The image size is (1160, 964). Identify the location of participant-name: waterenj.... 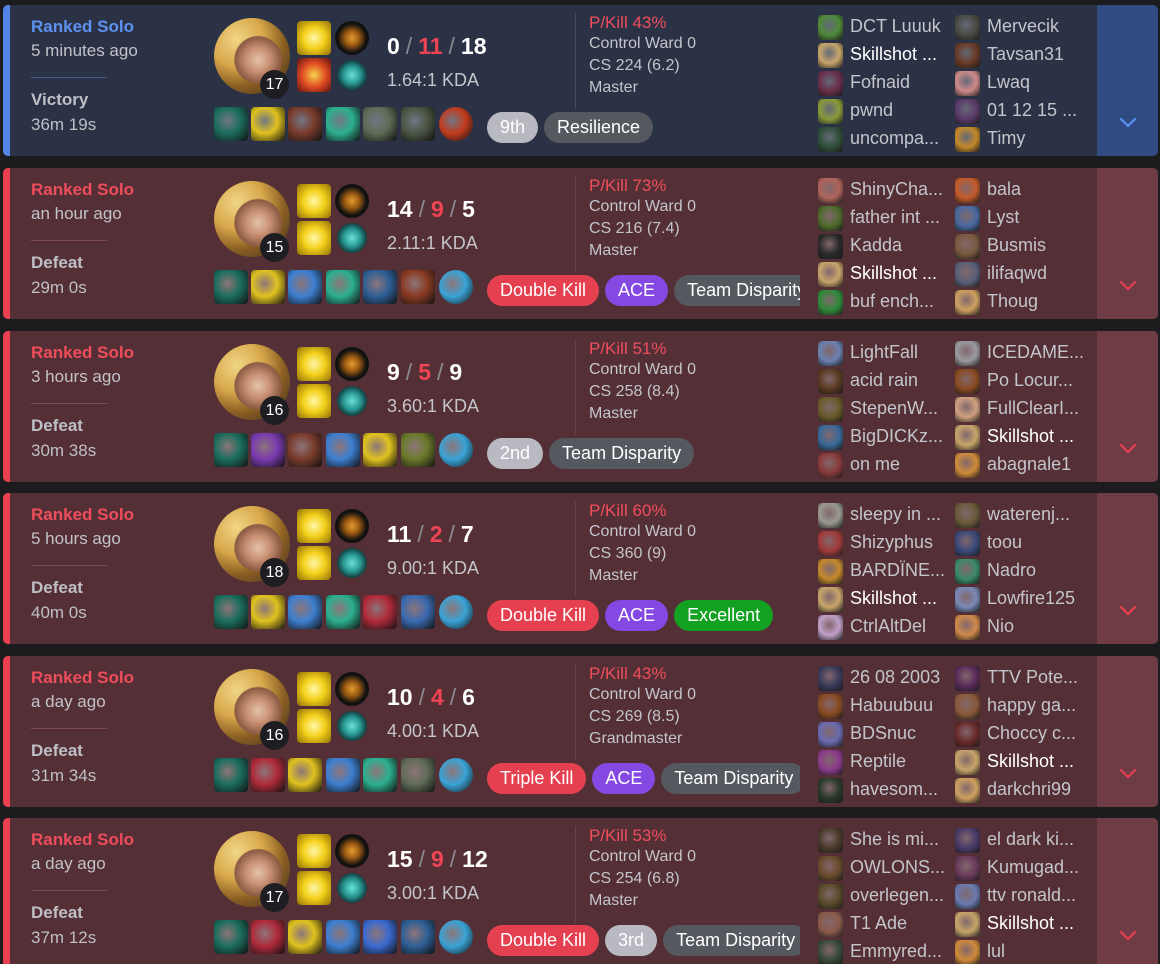
(1039, 514).